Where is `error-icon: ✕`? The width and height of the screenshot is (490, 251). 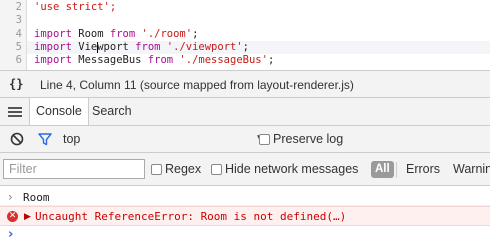
error-icon: ✕ is located at coordinates (12, 216).